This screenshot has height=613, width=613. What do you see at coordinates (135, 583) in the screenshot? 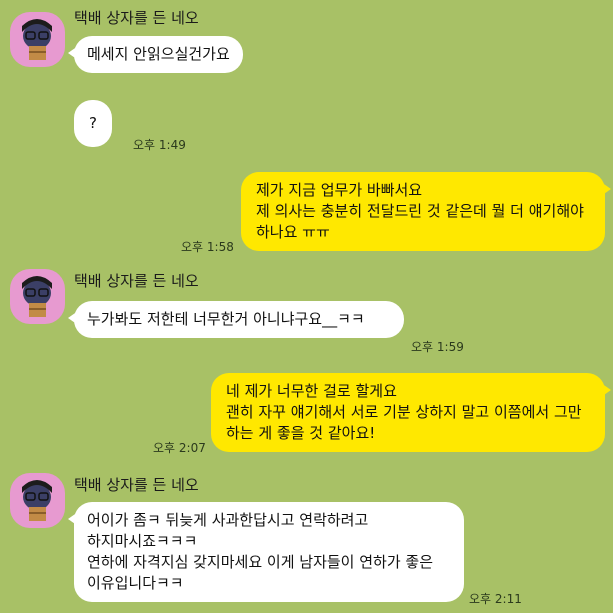
I see `message-text: 이유입니다ㅋㅋ` at bounding box center [135, 583].